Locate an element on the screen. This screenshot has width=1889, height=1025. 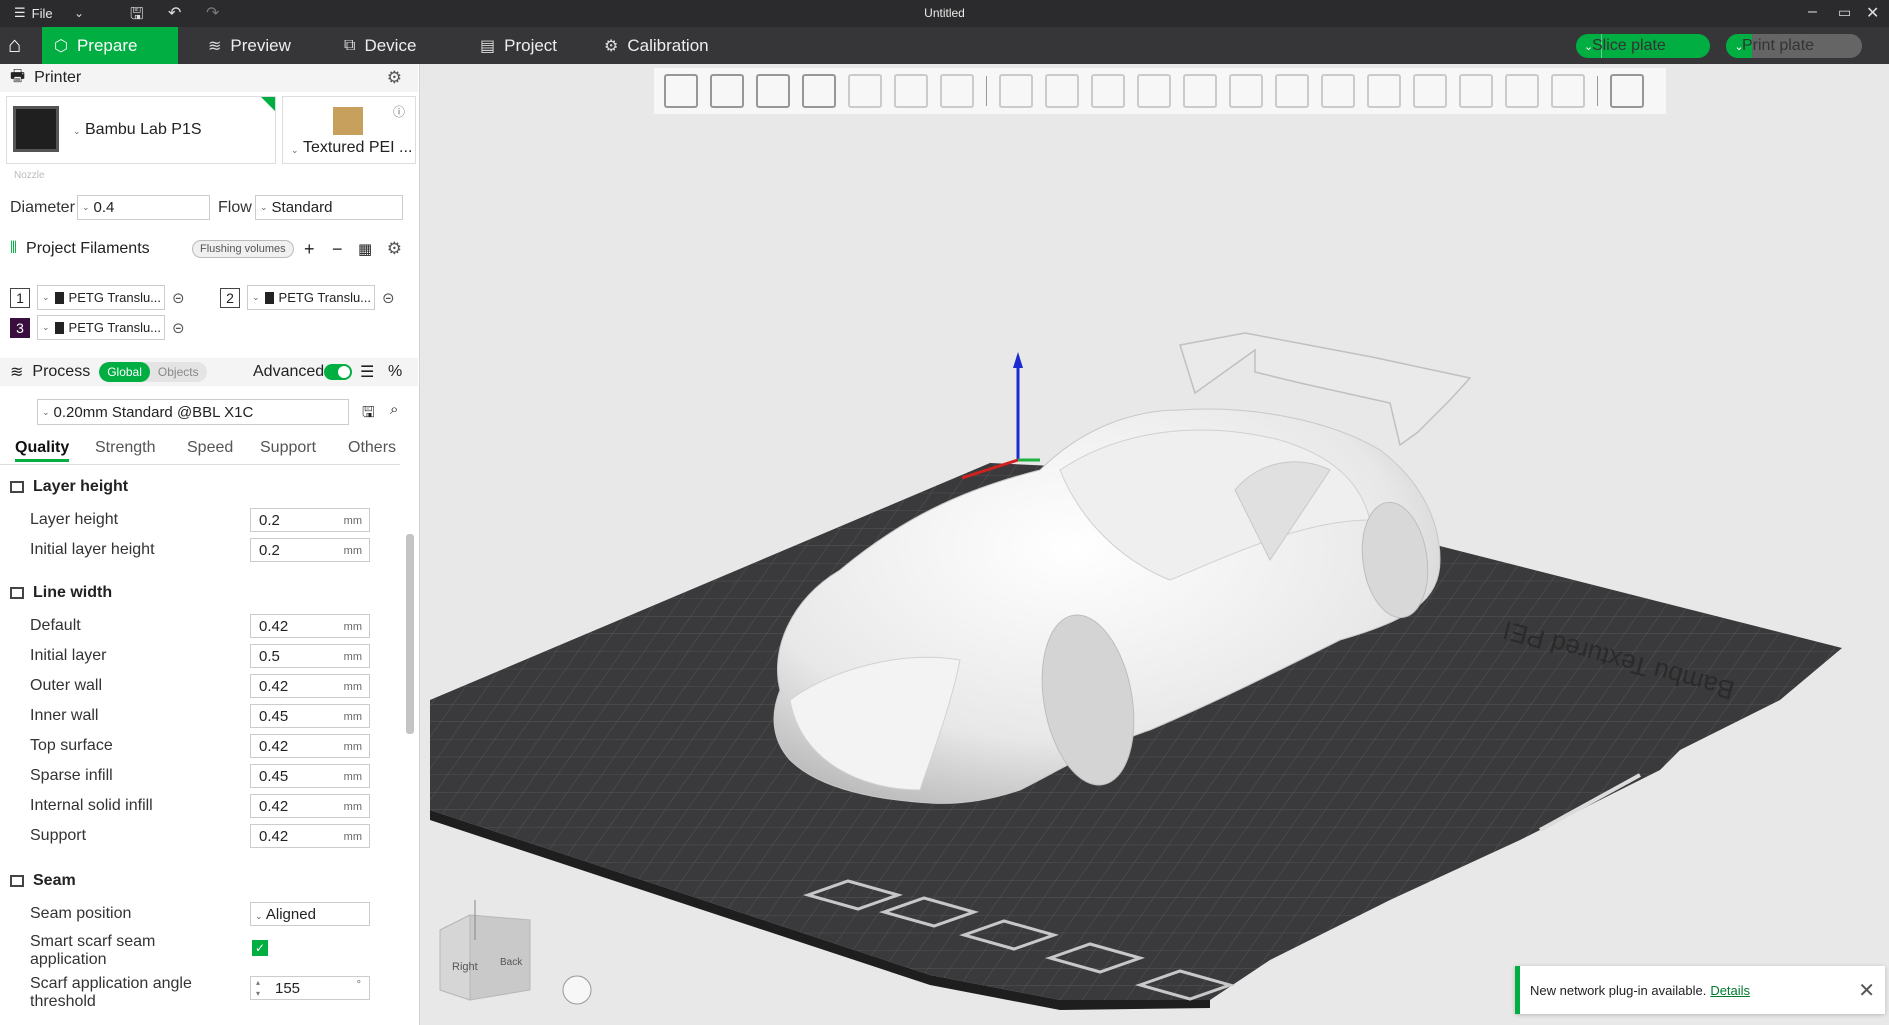
flow-label: Flow is located at coordinates (235, 207).